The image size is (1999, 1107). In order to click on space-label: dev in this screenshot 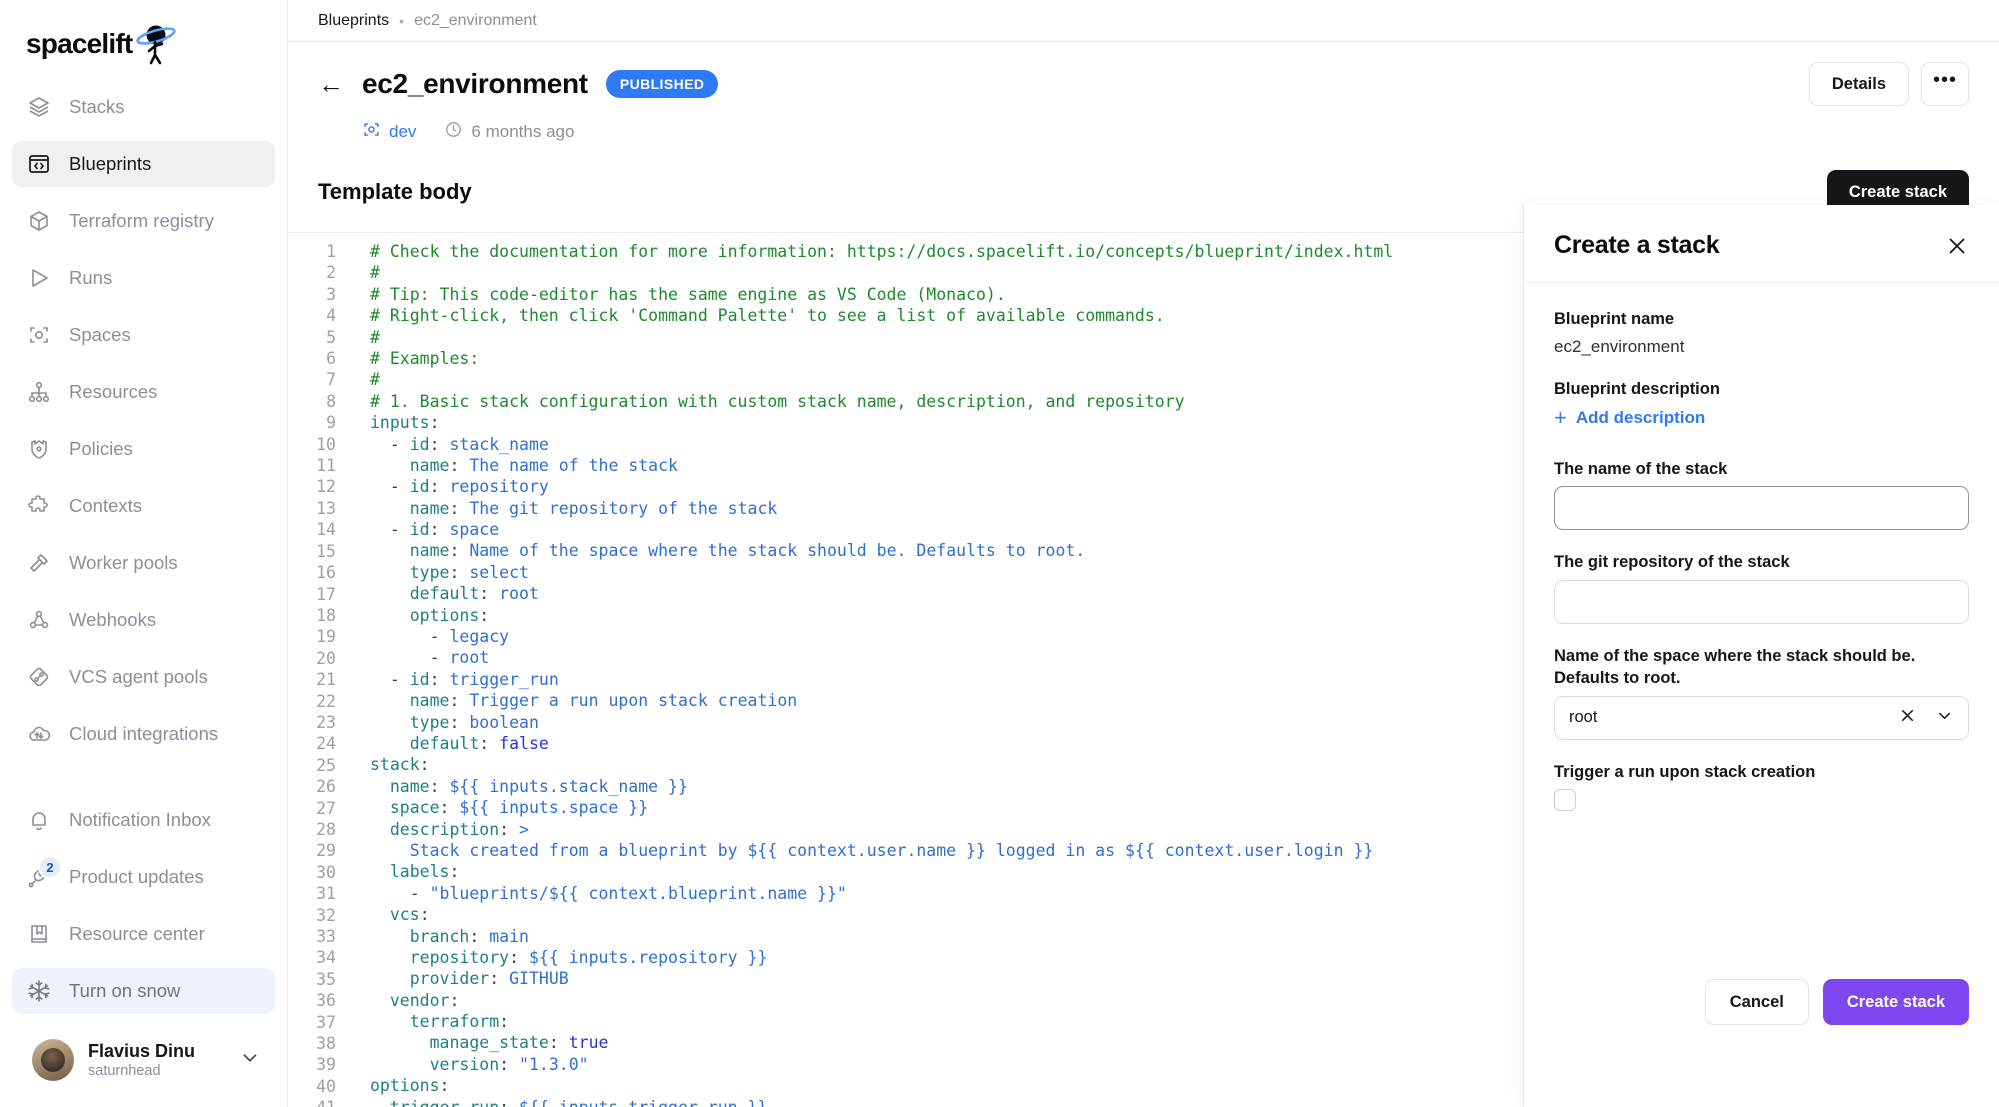, I will do `click(403, 131)`.